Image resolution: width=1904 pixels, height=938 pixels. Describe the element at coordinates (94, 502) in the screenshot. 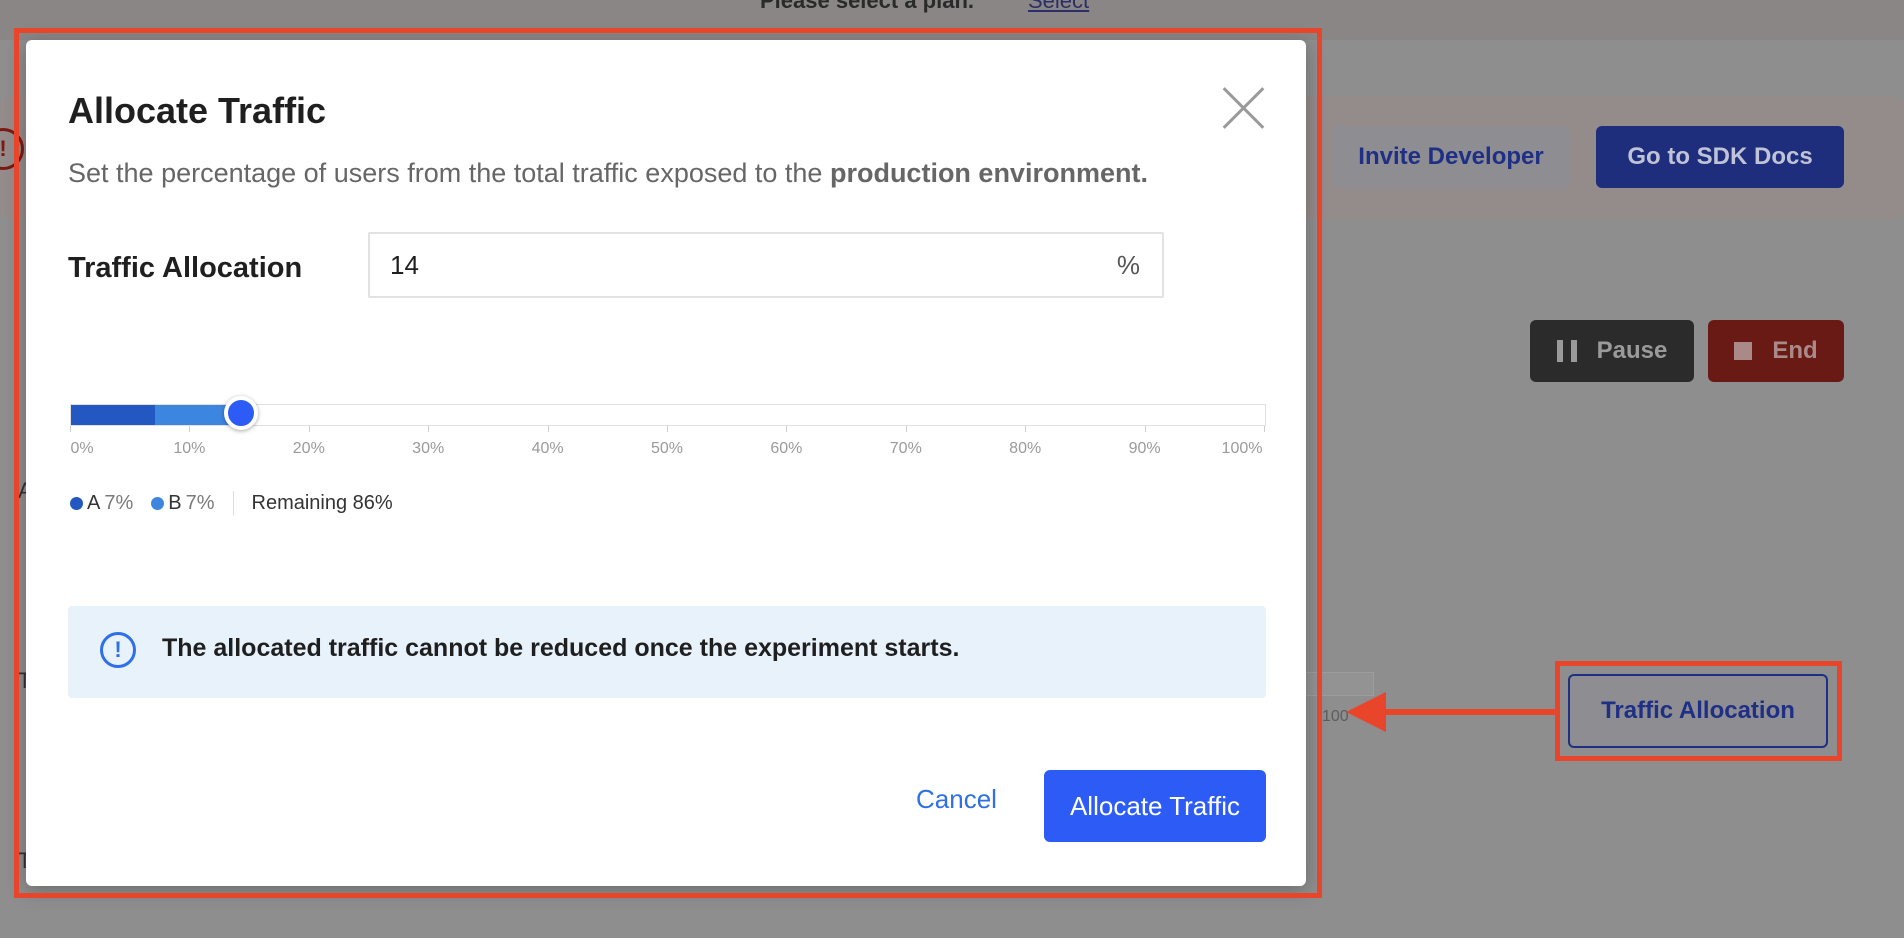

I see `legend-label-a: A` at that location.